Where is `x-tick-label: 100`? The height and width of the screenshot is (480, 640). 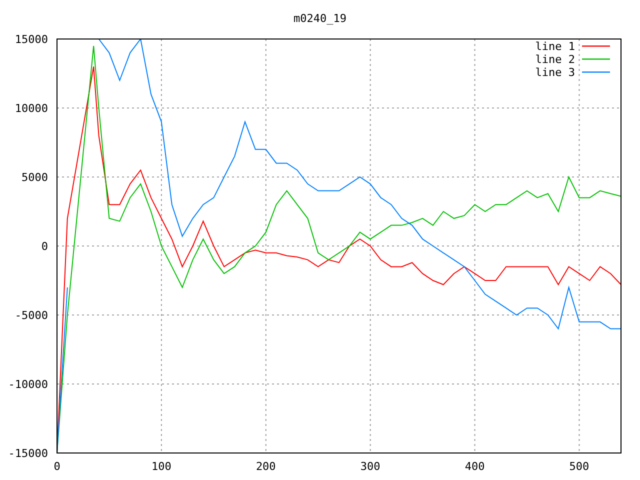
x-tick-label: 100 is located at coordinates (162, 466).